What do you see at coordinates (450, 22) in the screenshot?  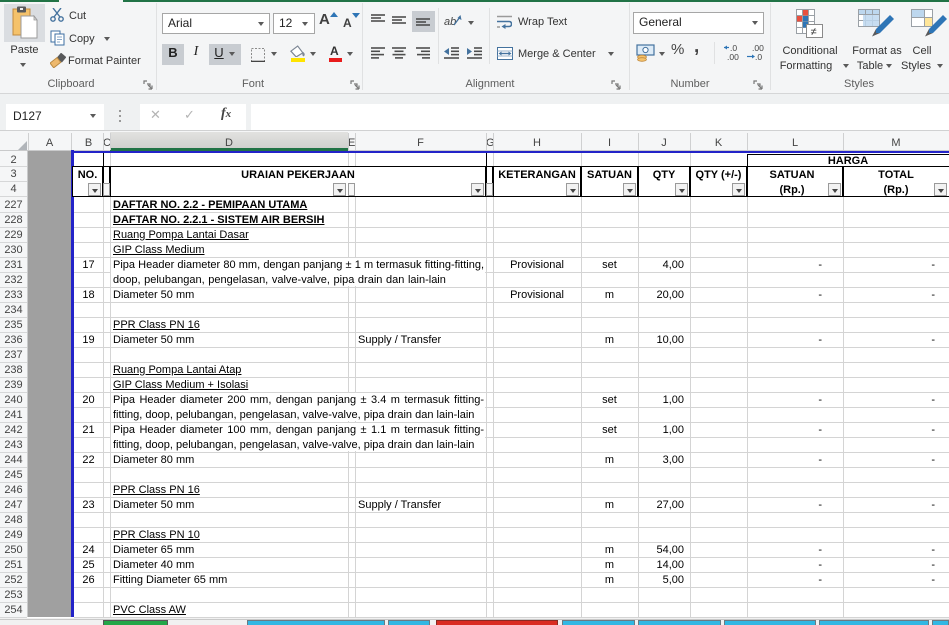 I see `svg-text: ab` at bounding box center [450, 22].